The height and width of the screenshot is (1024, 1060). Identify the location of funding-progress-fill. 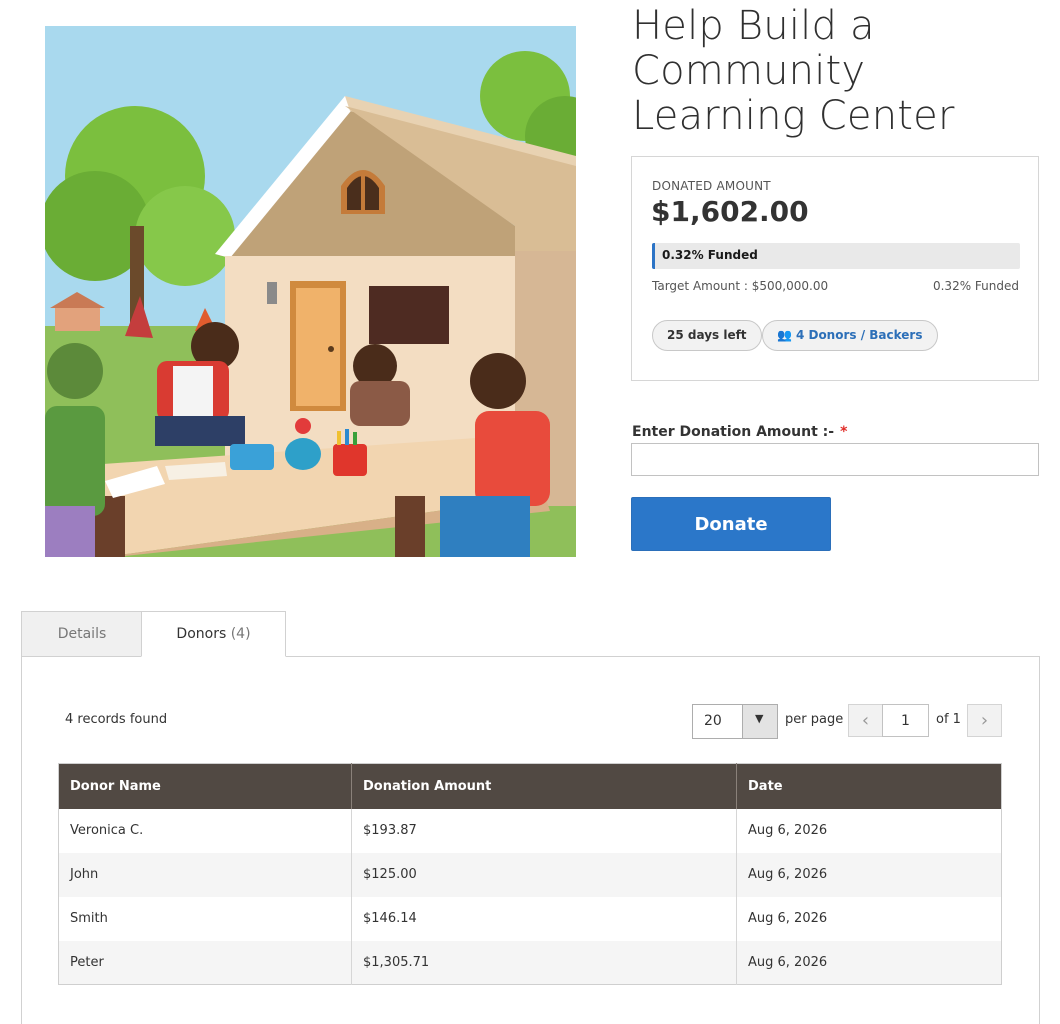
(653, 256).